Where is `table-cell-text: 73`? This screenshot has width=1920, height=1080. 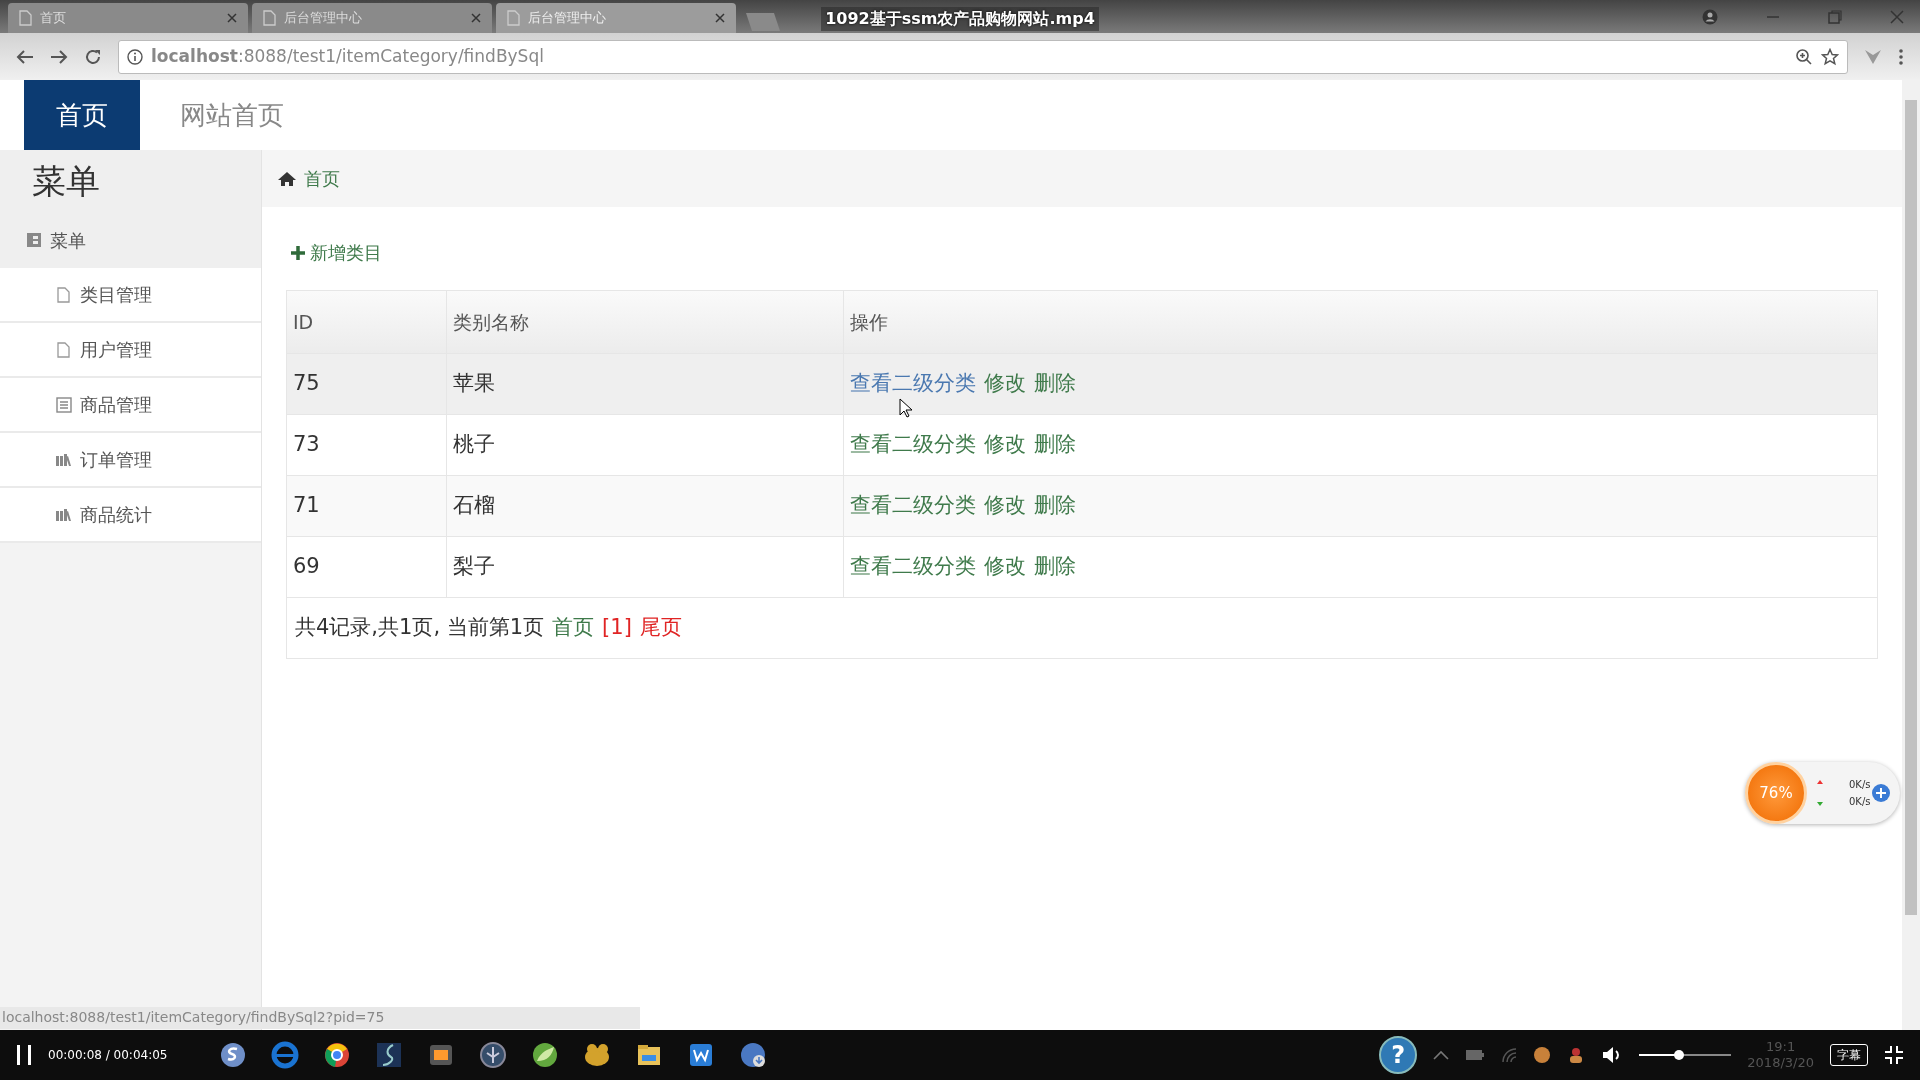
table-cell-text: 73 is located at coordinates (306, 445).